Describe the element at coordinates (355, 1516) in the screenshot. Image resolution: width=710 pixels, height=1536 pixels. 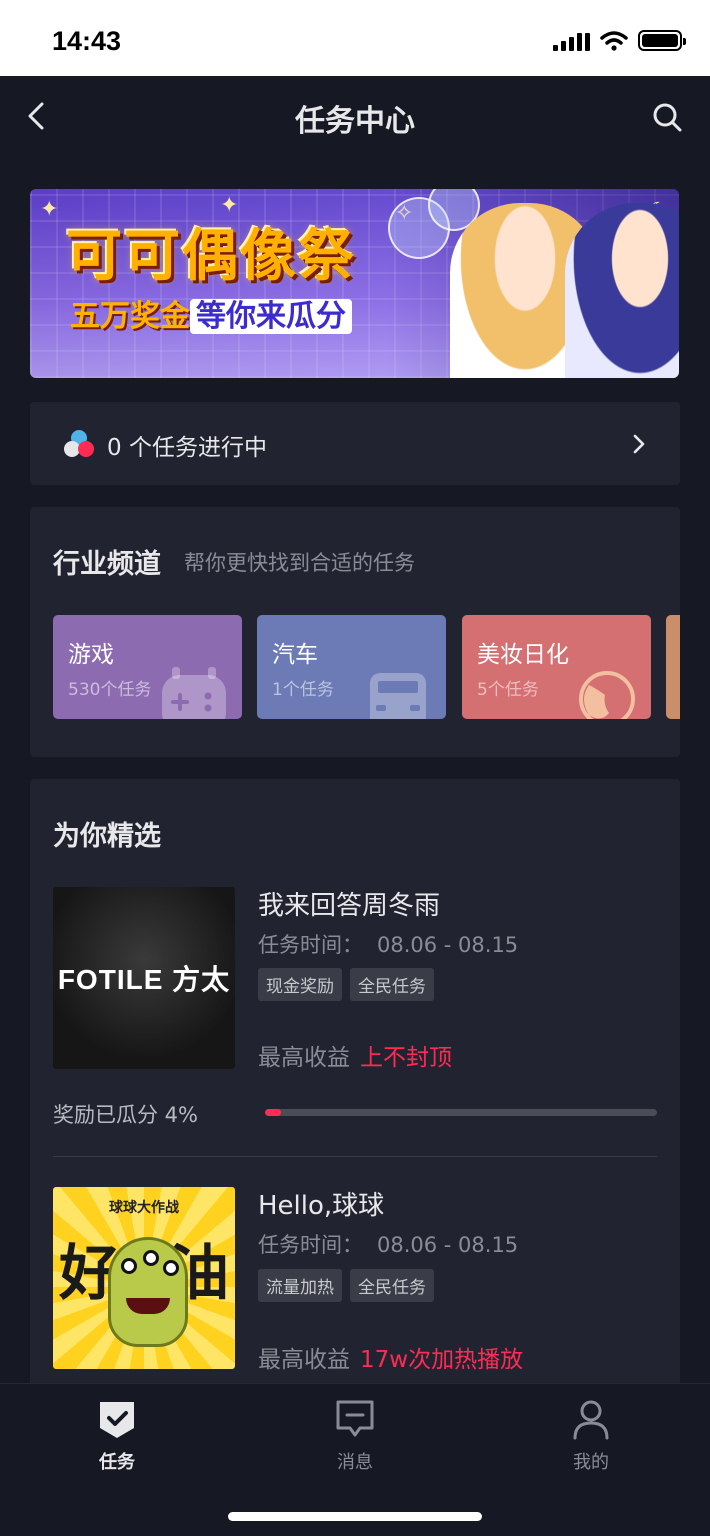
I see `home-indicator` at that location.